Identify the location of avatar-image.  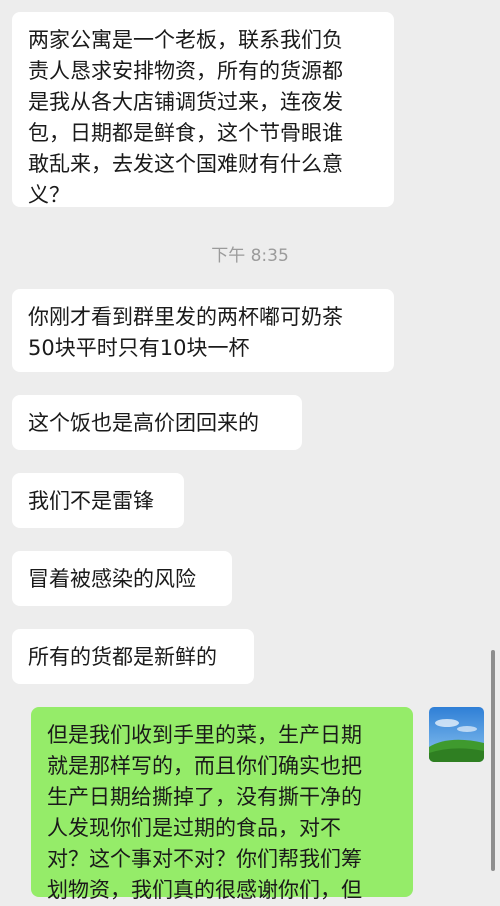
(456, 734).